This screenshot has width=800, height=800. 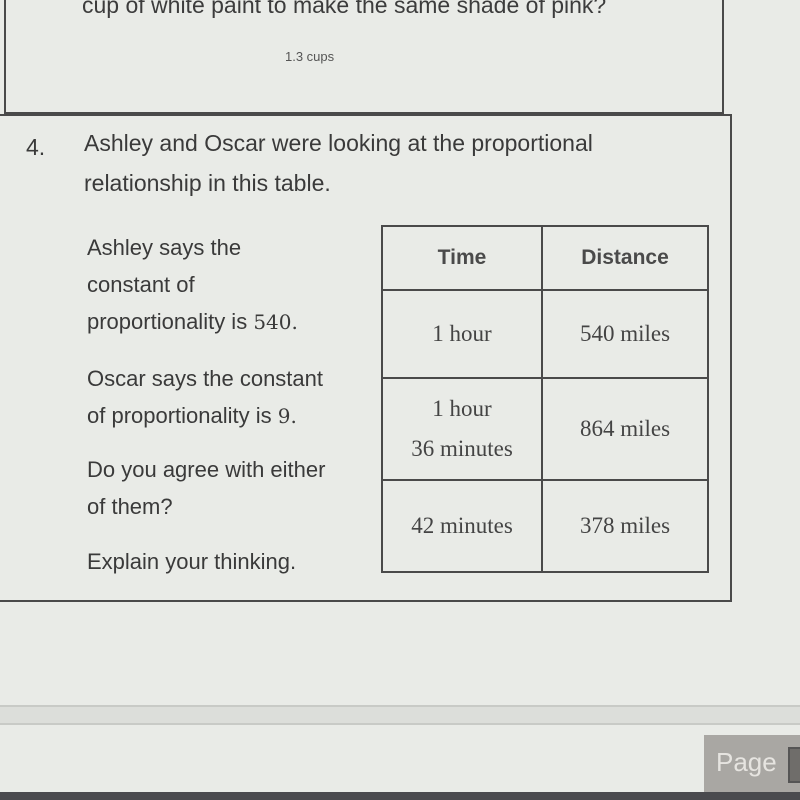 I want to click on page-button: Page, so click(x=752, y=763).